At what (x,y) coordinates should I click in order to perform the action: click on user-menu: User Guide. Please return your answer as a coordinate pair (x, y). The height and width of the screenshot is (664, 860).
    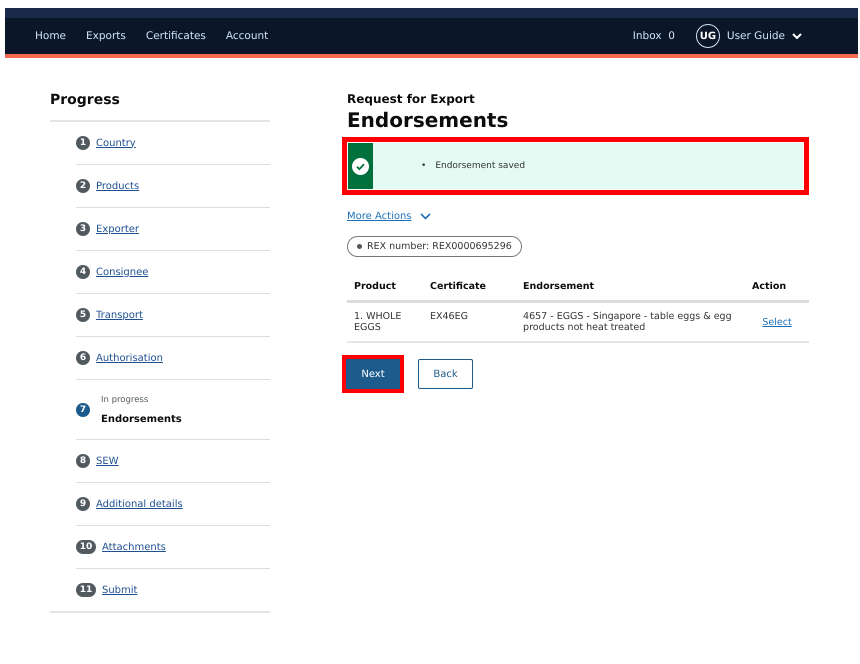
    Looking at the image, I should click on (755, 36).